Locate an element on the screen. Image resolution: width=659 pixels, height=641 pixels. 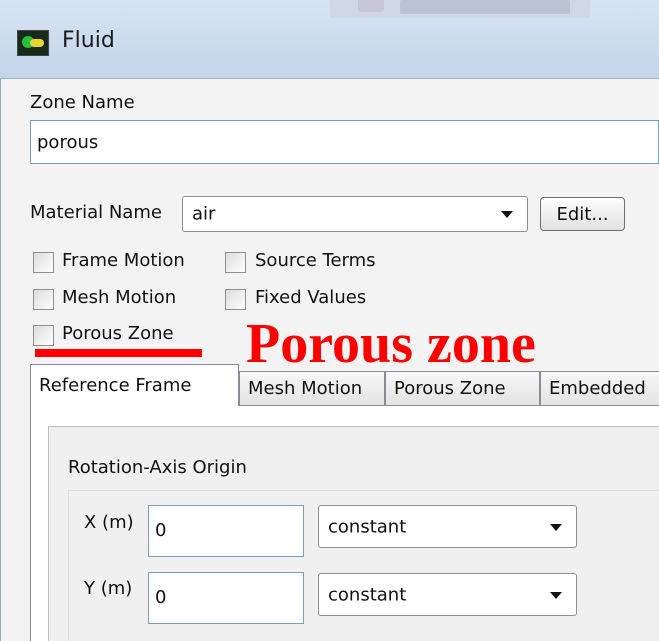
frame-motion-label: Frame Motion is located at coordinates (123, 260).